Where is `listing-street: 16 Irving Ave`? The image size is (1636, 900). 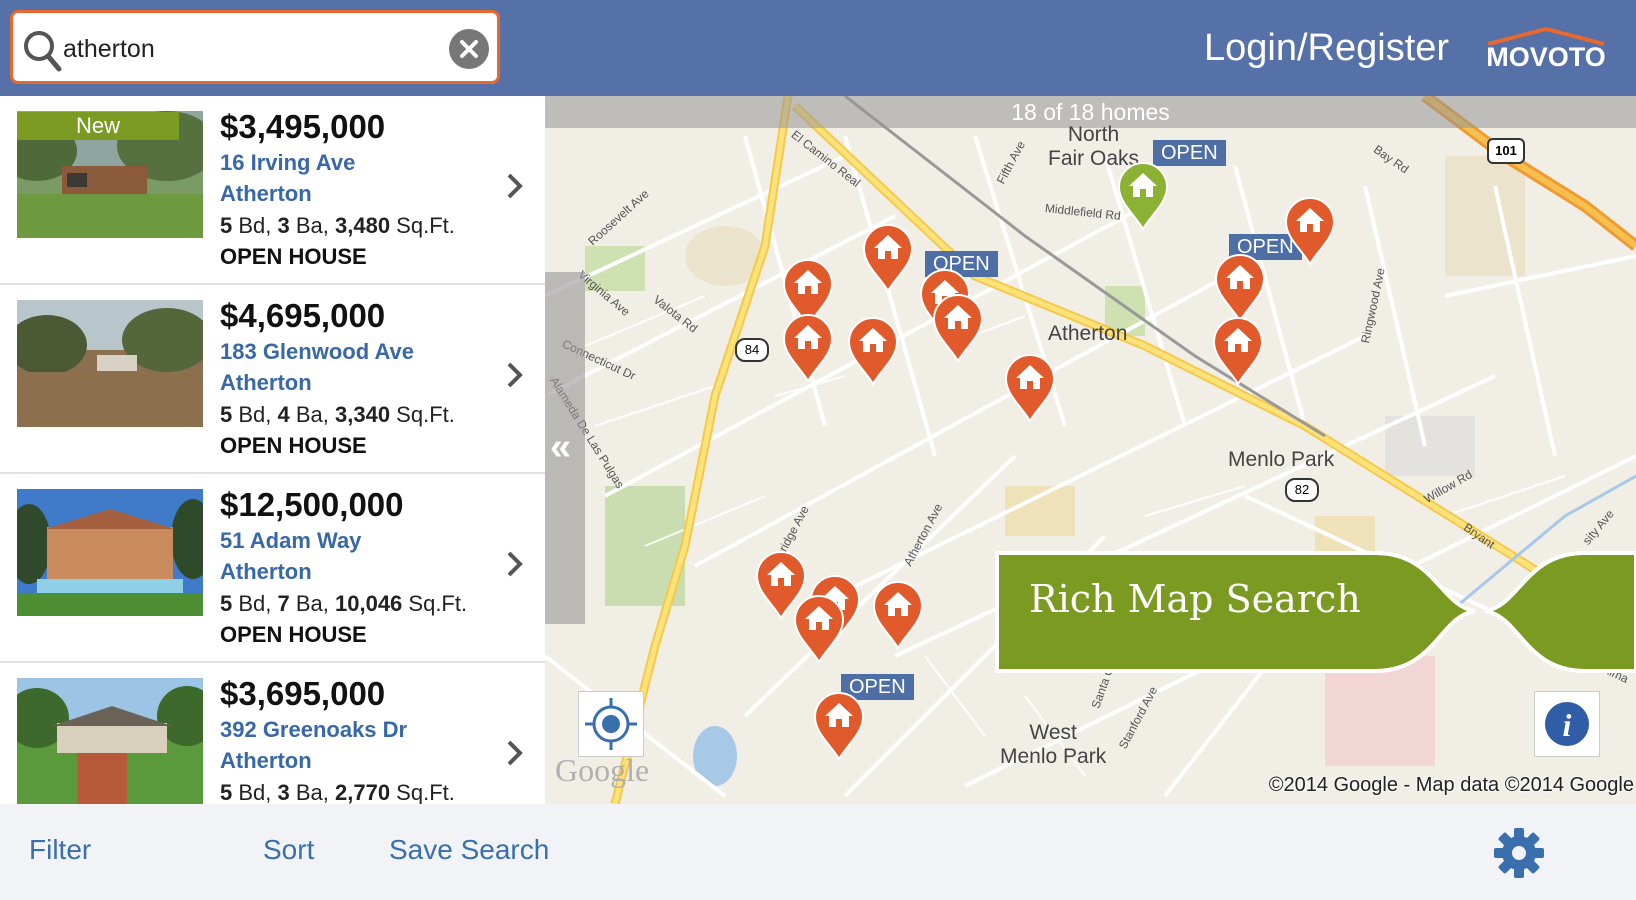
listing-street: 16 Irving Ave is located at coordinates (287, 163).